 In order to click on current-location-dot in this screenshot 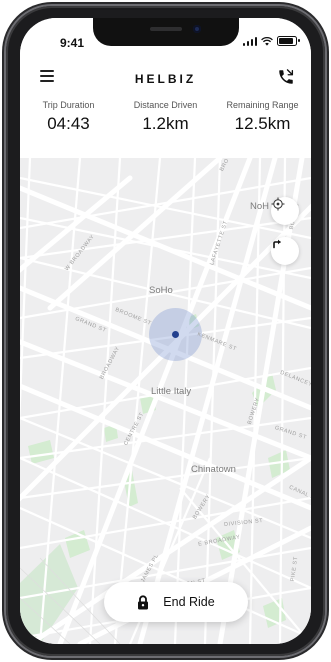, I will do `click(175, 334)`.